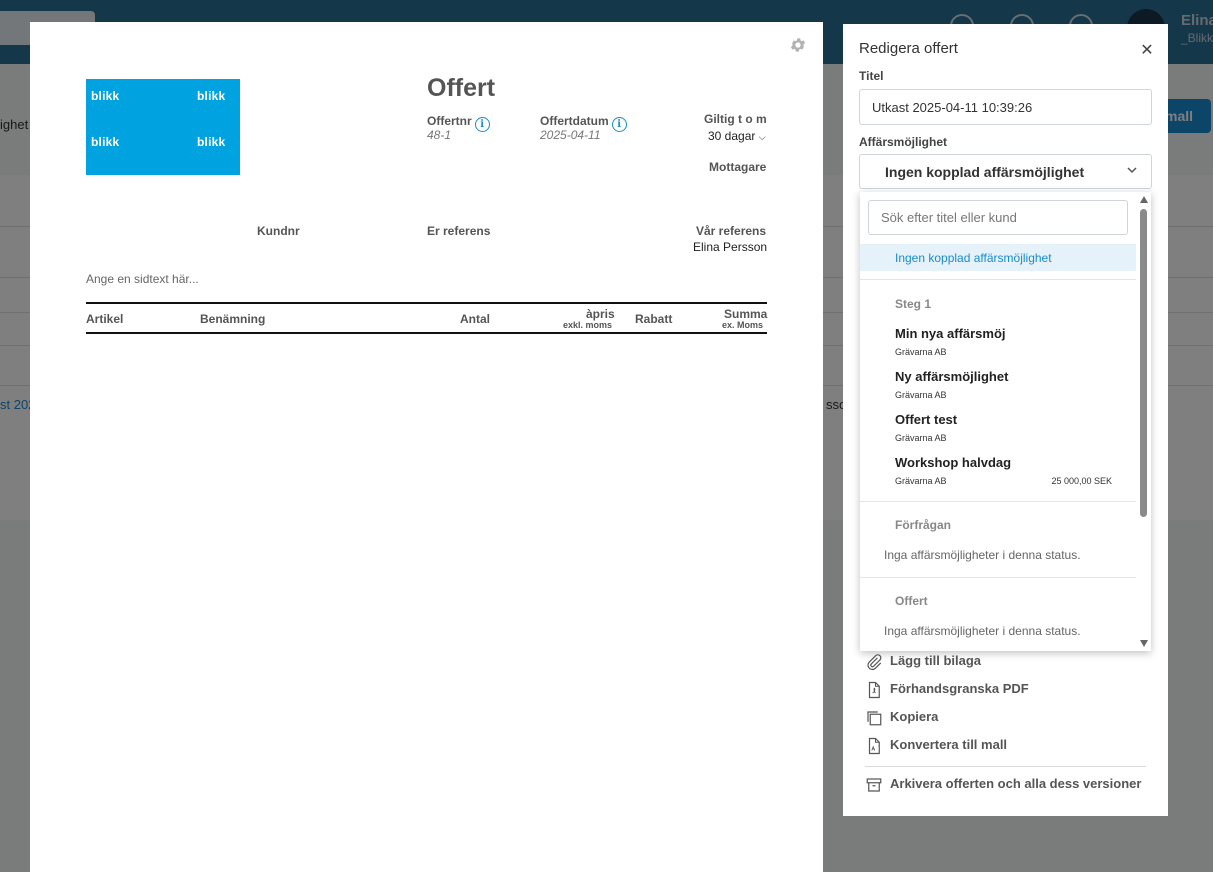 This screenshot has height=872, width=1213. Describe the element at coordinates (743, 325) in the screenshot. I see `column-sum-note: ex. Moms` at that location.